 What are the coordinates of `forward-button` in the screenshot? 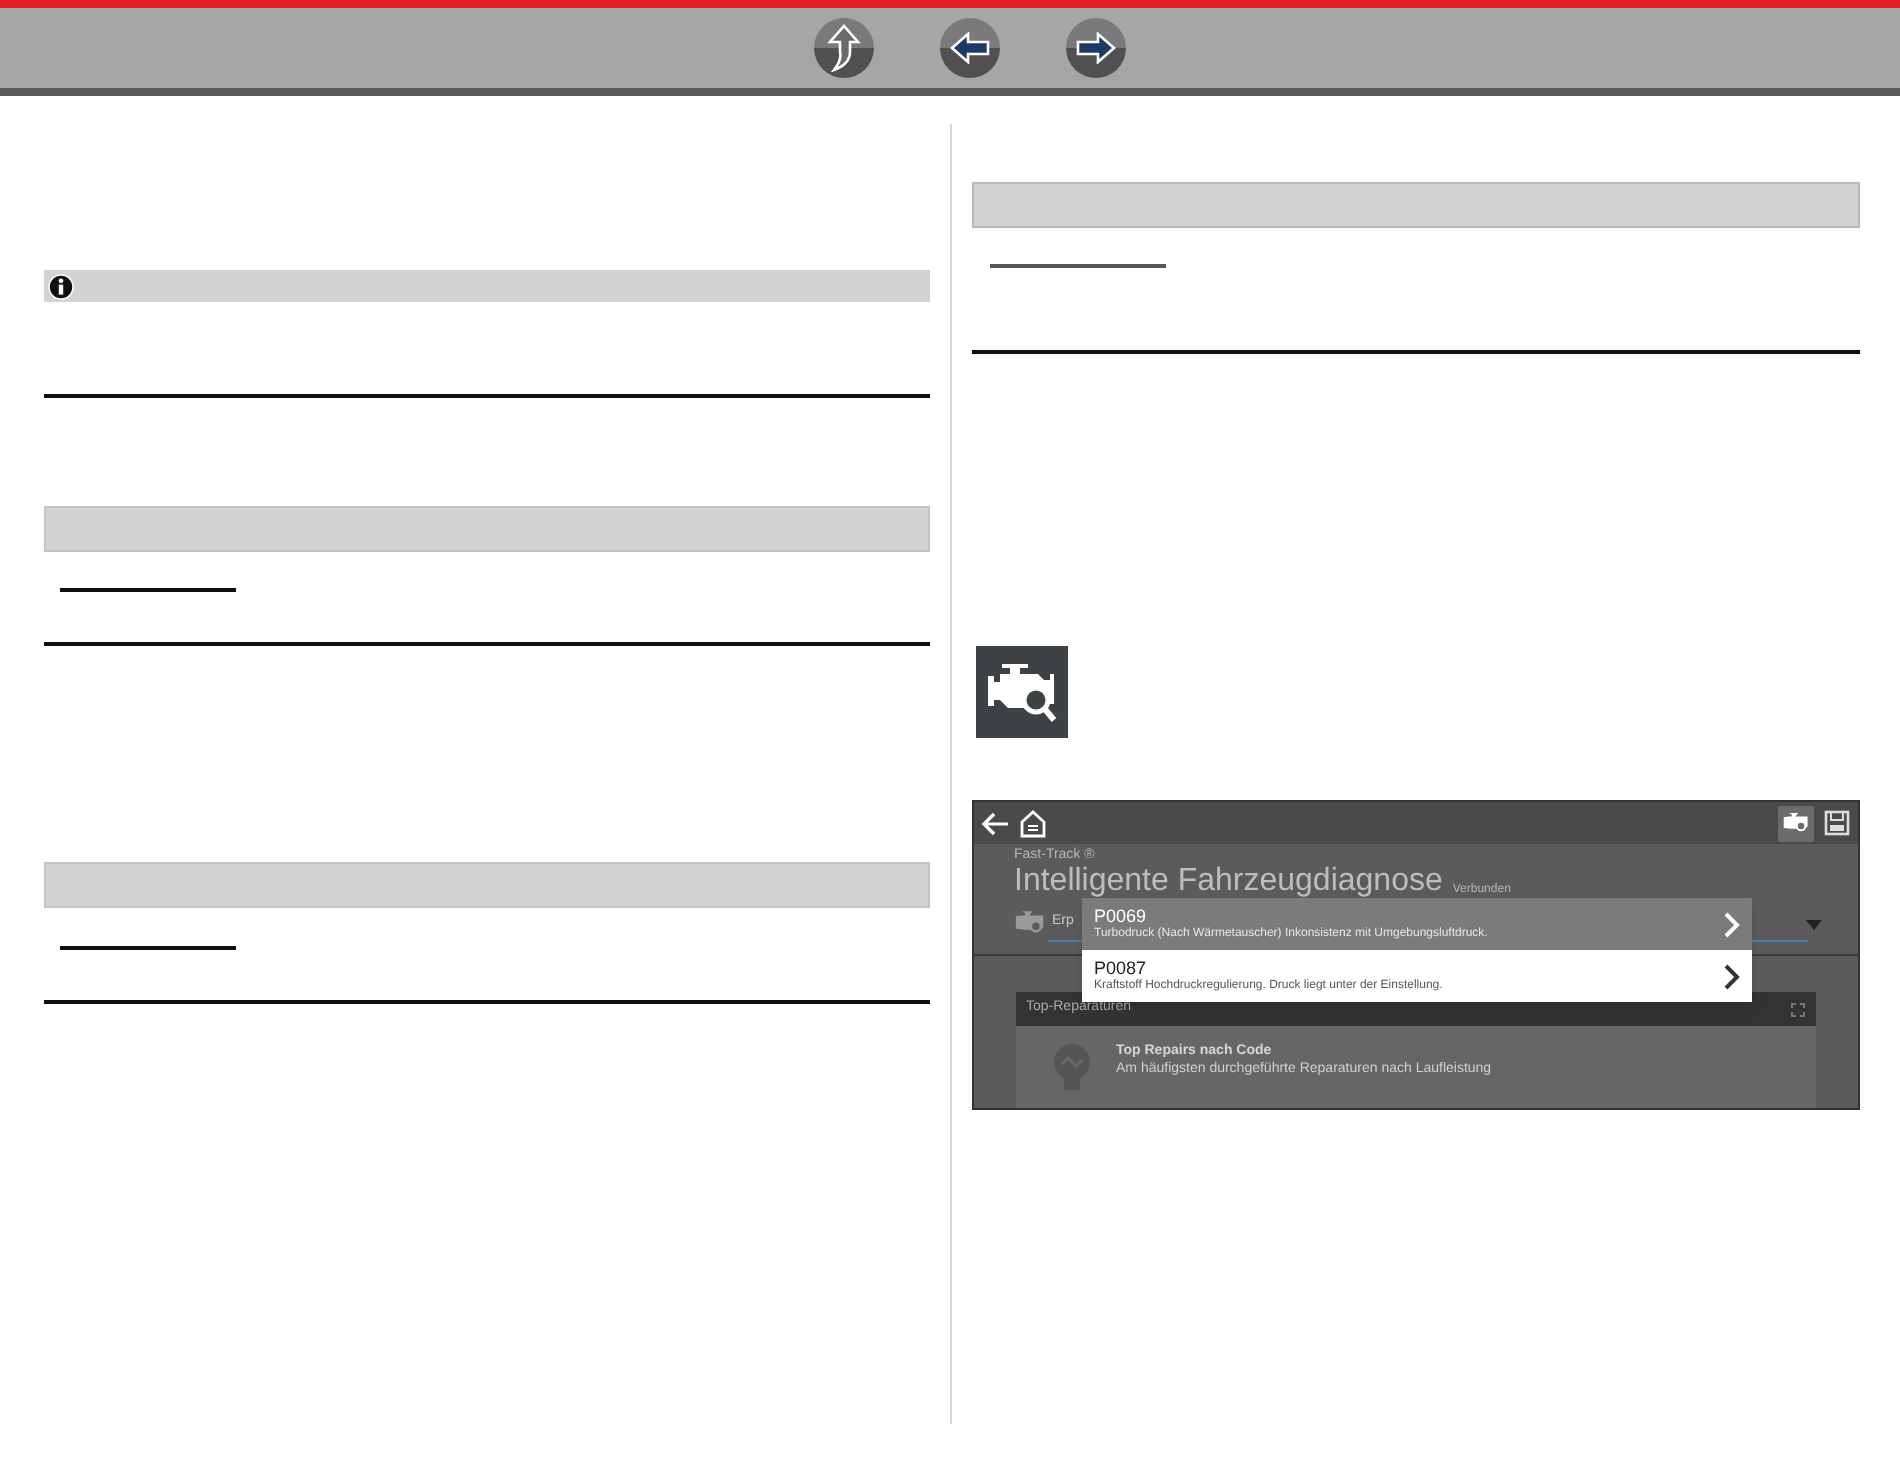 It's located at (1096, 48).